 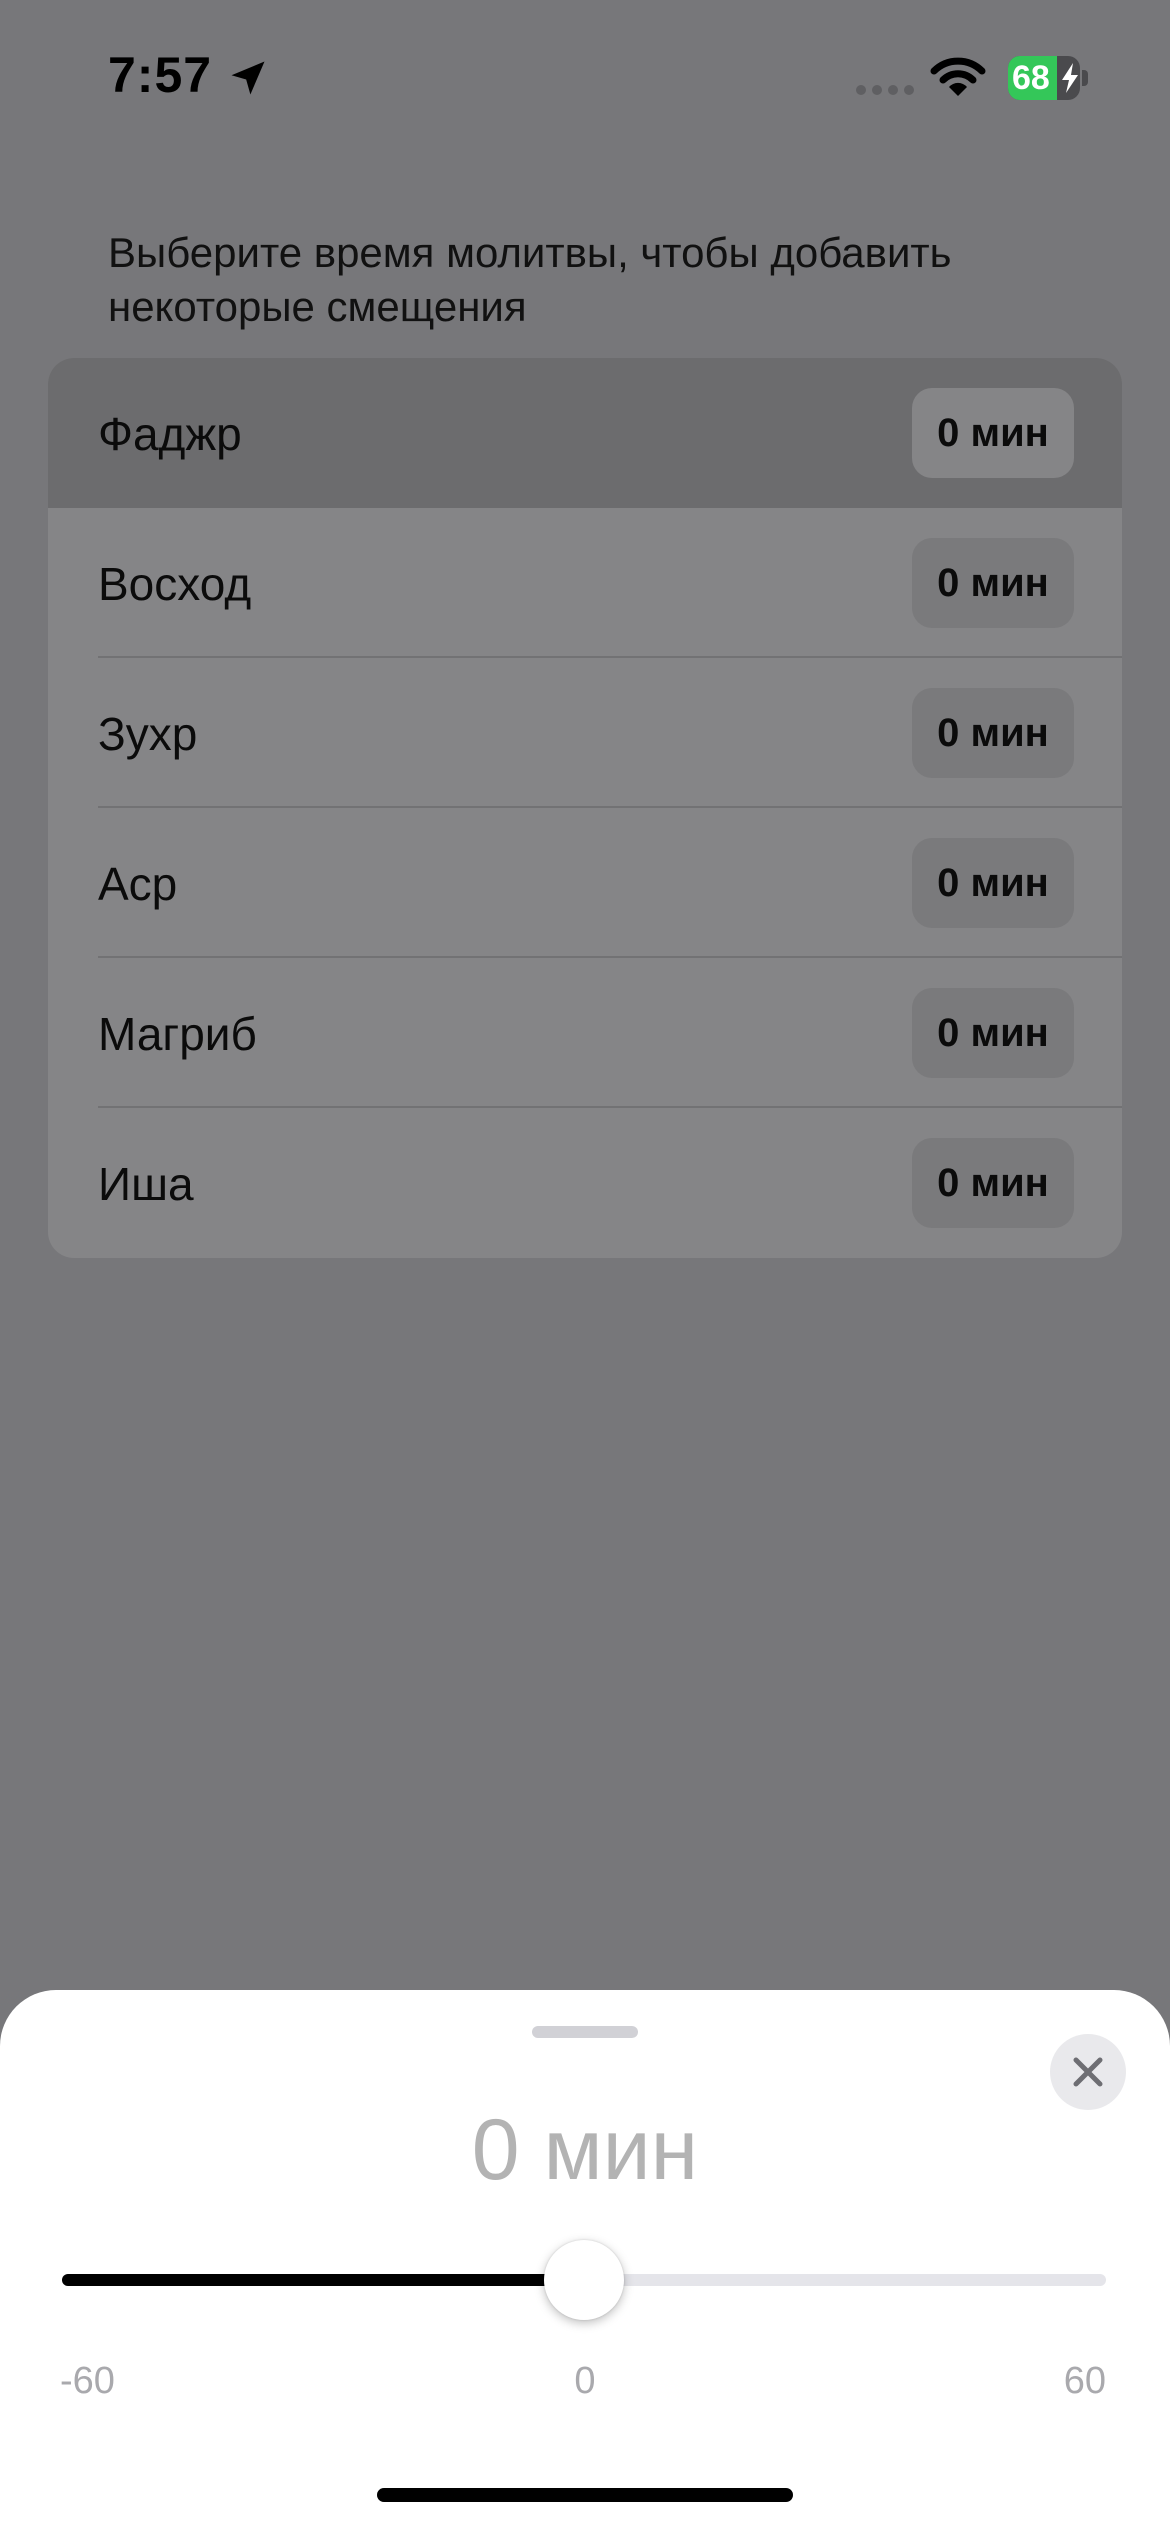 What do you see at coordinates (177, 1034) in the screenshot?
I see `prayer-name: Магриб` at bounding box center [177, 1034].